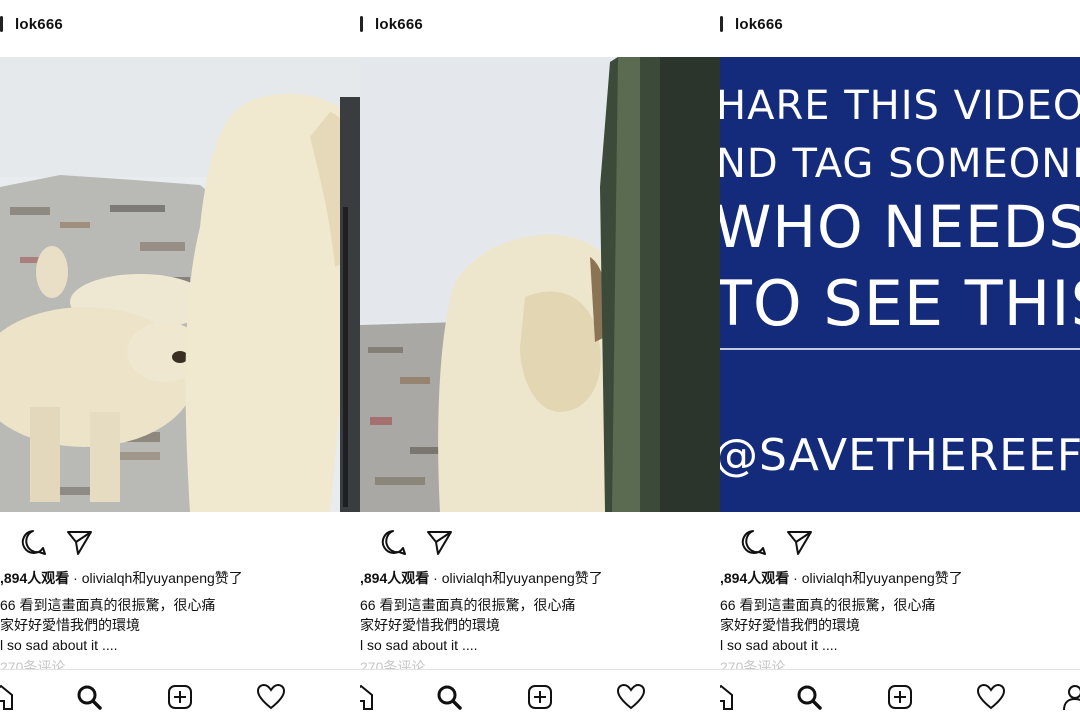 This screenshot has width=1080, height=723. I want to click on overlay-line-2: ND TAG SOMEONE, so click(900, 164).